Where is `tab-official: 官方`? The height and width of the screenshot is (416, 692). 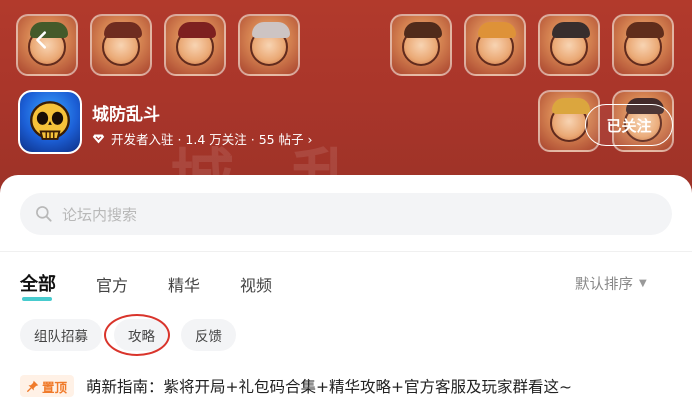
tab-official: 官方 is located at coordinates (112, 284).